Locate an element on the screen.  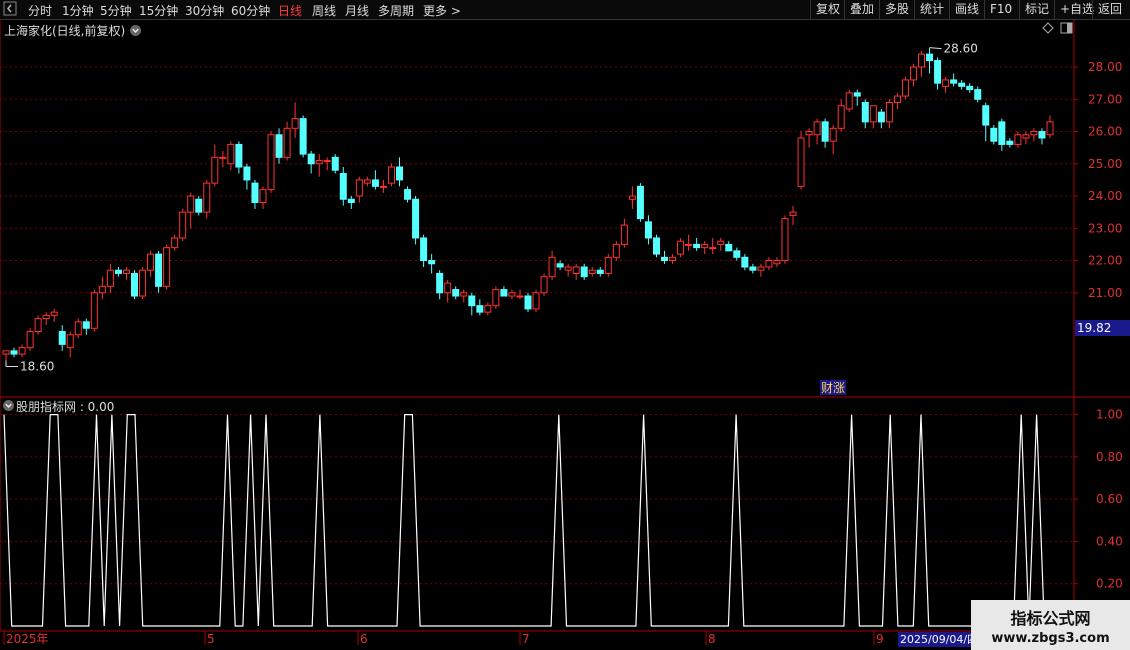
draw-line-button: 画线 is located at coordinates (966, 9).